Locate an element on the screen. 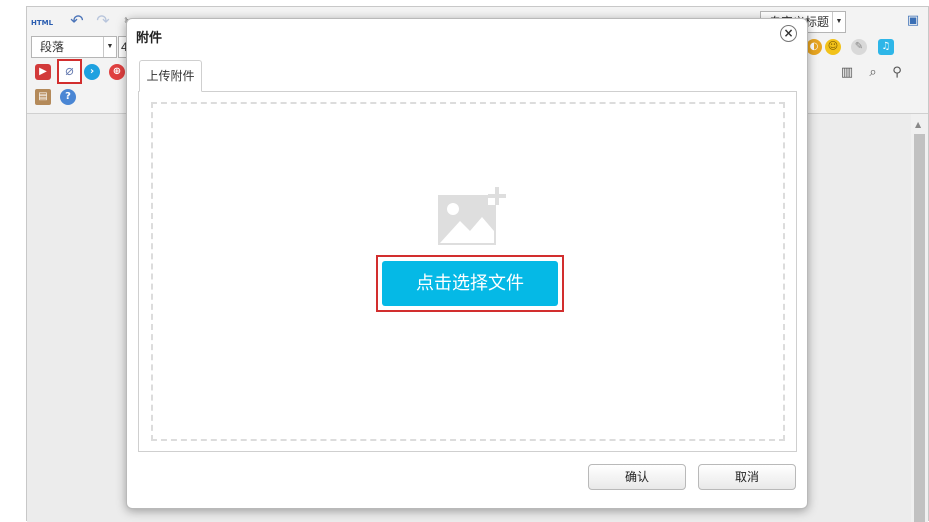  choose-file-highlight: 点击选择文件 is located at coordinates (470, 283).